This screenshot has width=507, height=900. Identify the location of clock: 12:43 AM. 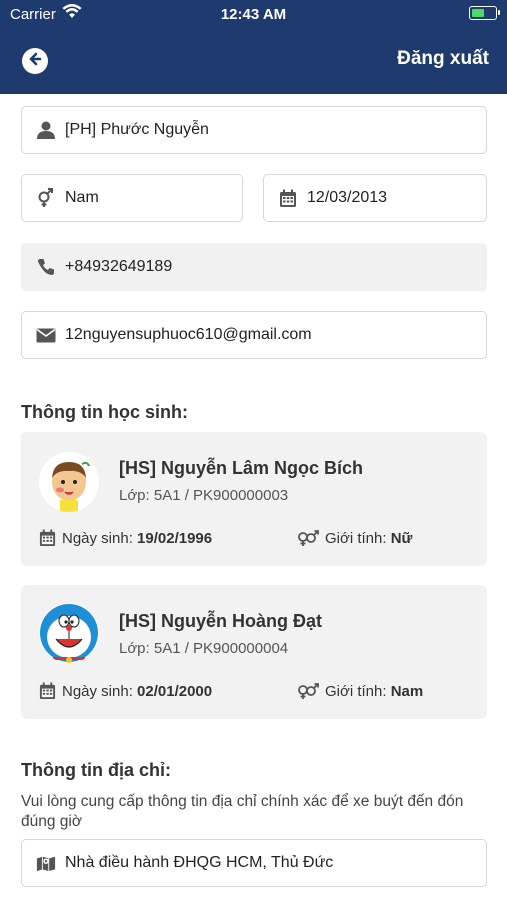
(253, 14).